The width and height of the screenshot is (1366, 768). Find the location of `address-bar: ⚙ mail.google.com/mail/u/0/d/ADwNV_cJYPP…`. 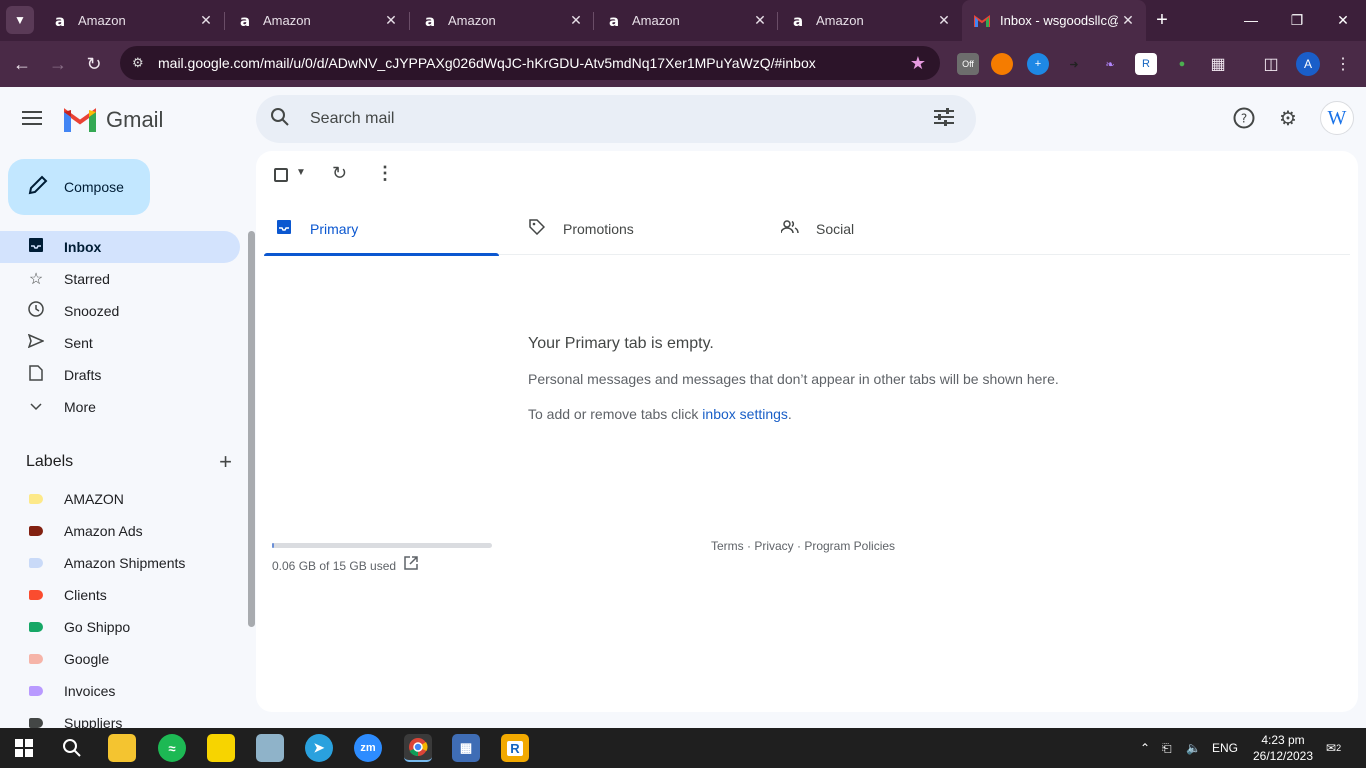

address-bar: ⚙ mail.google.com/mail/u/0/d/ADwNV_cJYPP… is located at coordinates (530, 63).